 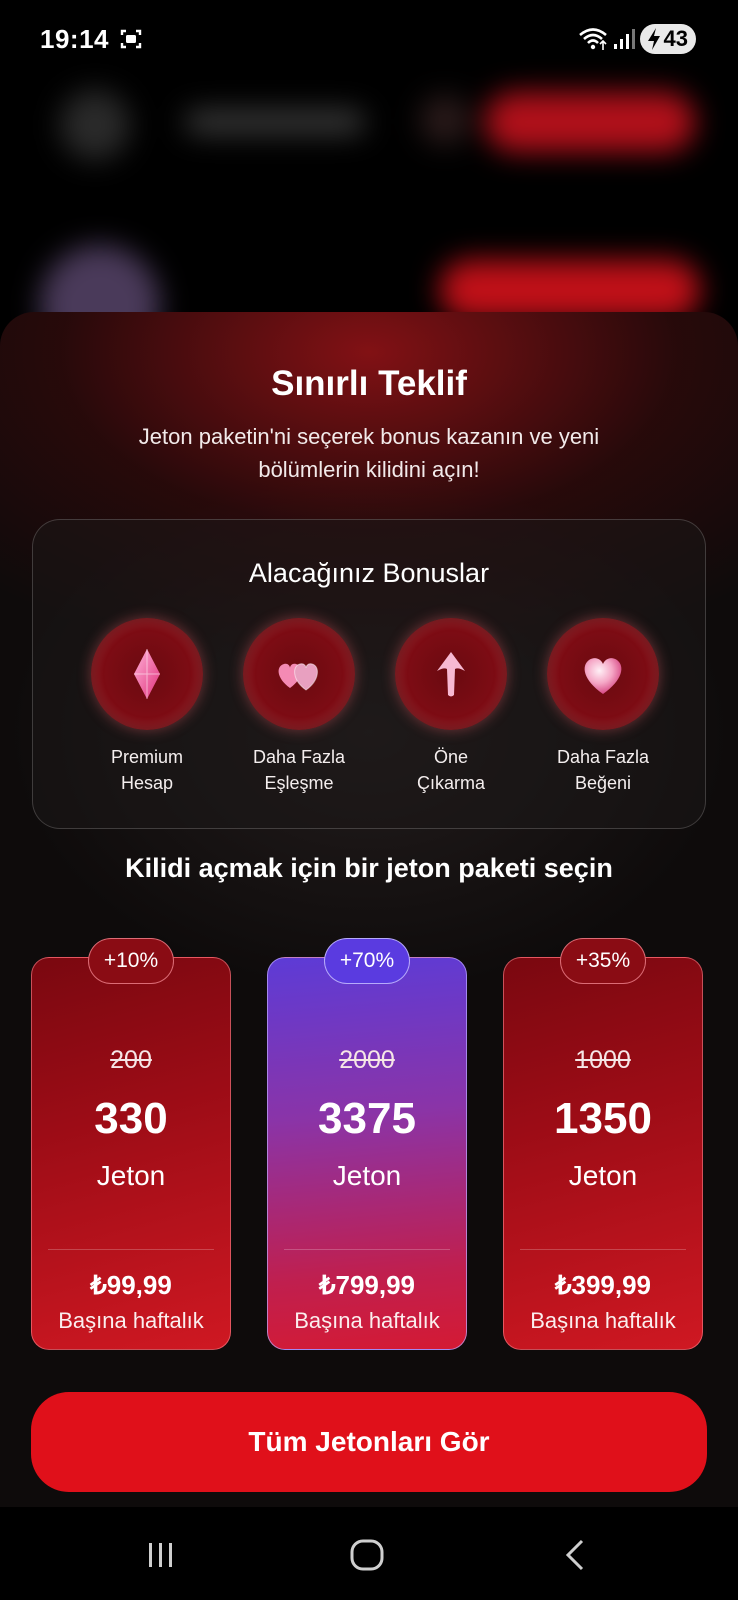 I want to click on system-nav-bar, so click(x=369, y=1553).